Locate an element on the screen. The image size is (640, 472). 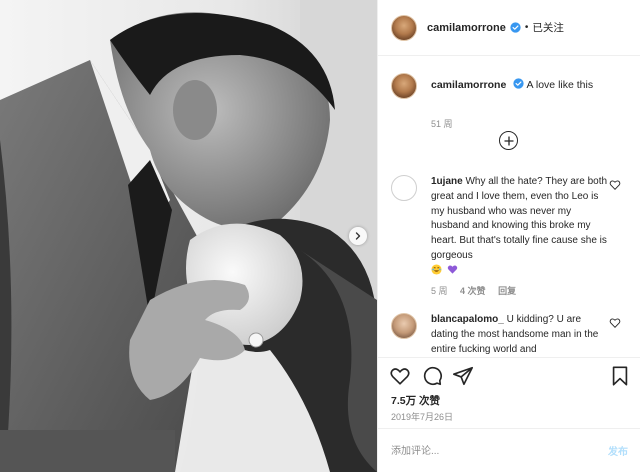
header-username: camilamorrone is located at coordinates (466, 28).